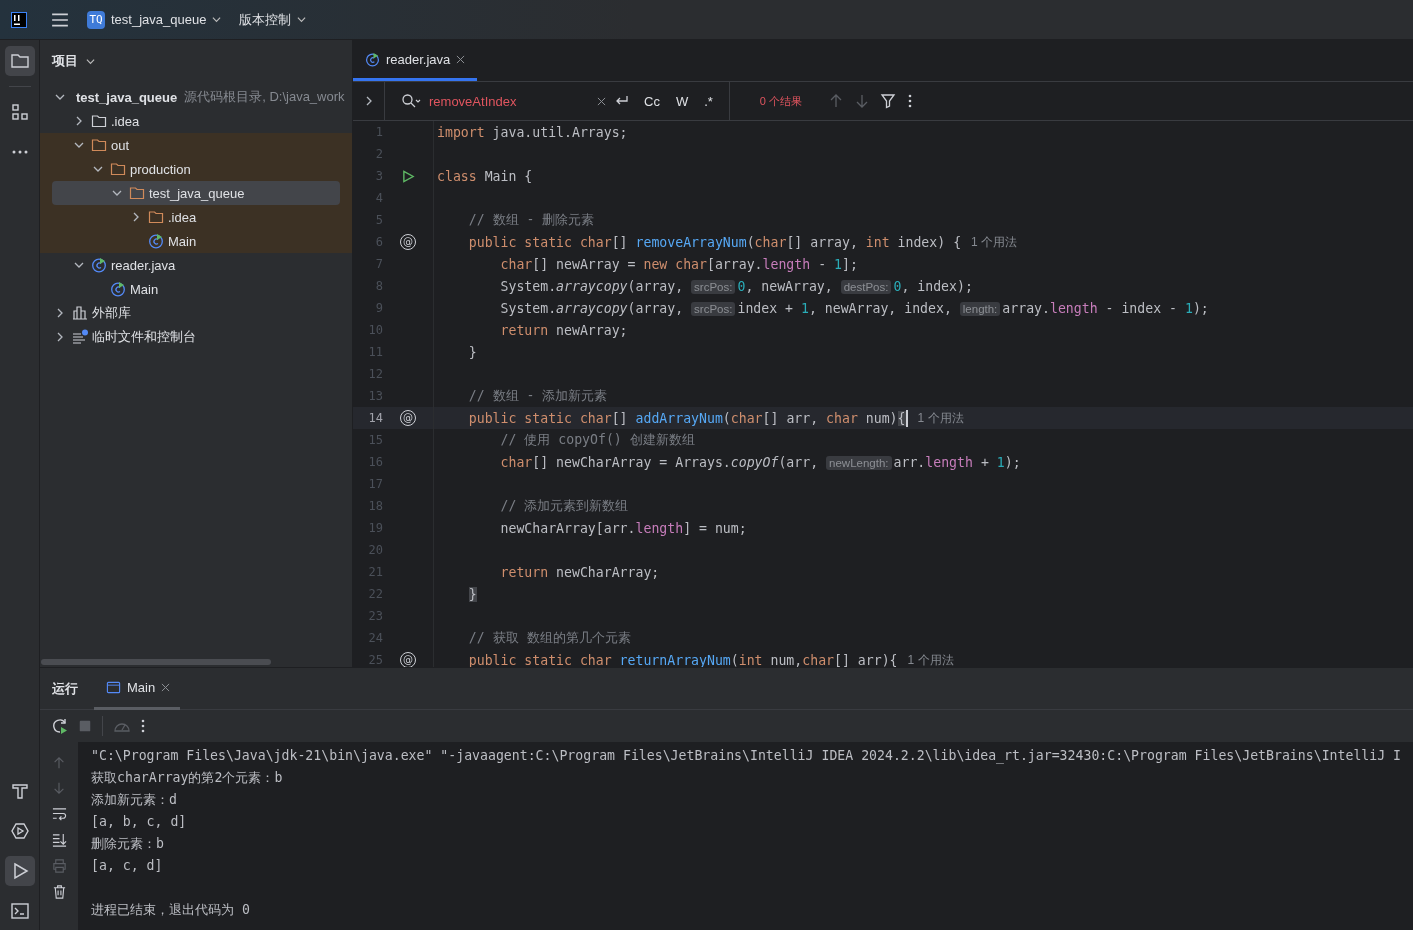  What do you see at coordinates (485, 176) in the screenshot?
I see `code-line: class Main {` at bounding box center [485, 176].